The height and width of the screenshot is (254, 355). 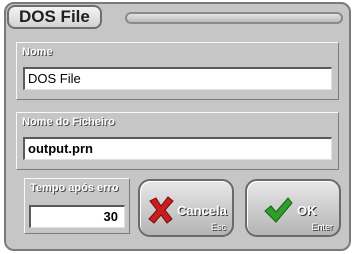 What do you see at coordinates (37, 52) in the screenshot?
I see `name-label: Nome` at bounding box center [37, 52].